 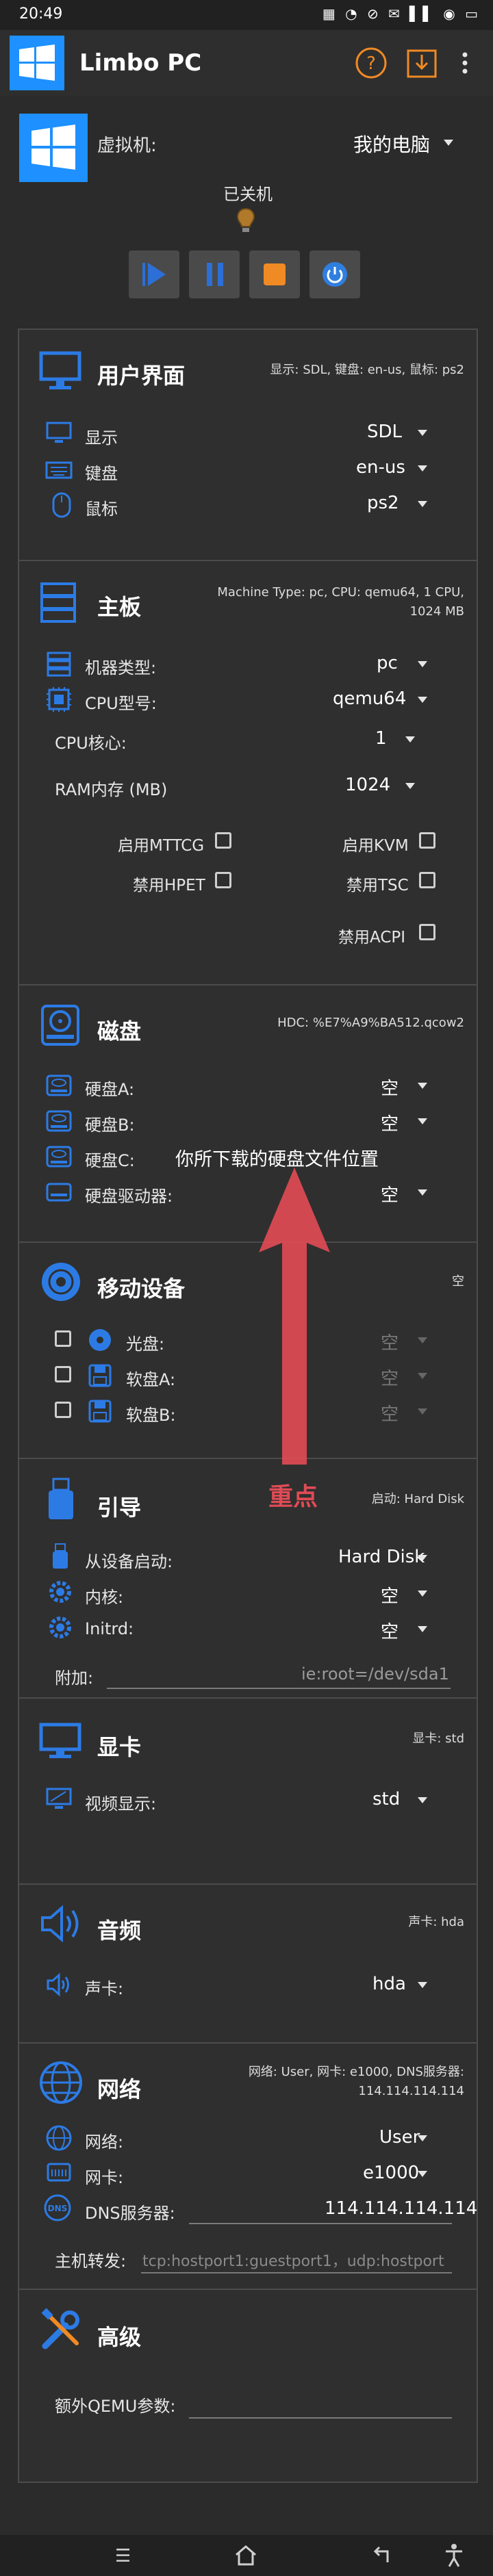 What do you see at coordinates (458, 1281) in the screenshot?
I see `section-summary: 空` at bounding box center [458, 1281].